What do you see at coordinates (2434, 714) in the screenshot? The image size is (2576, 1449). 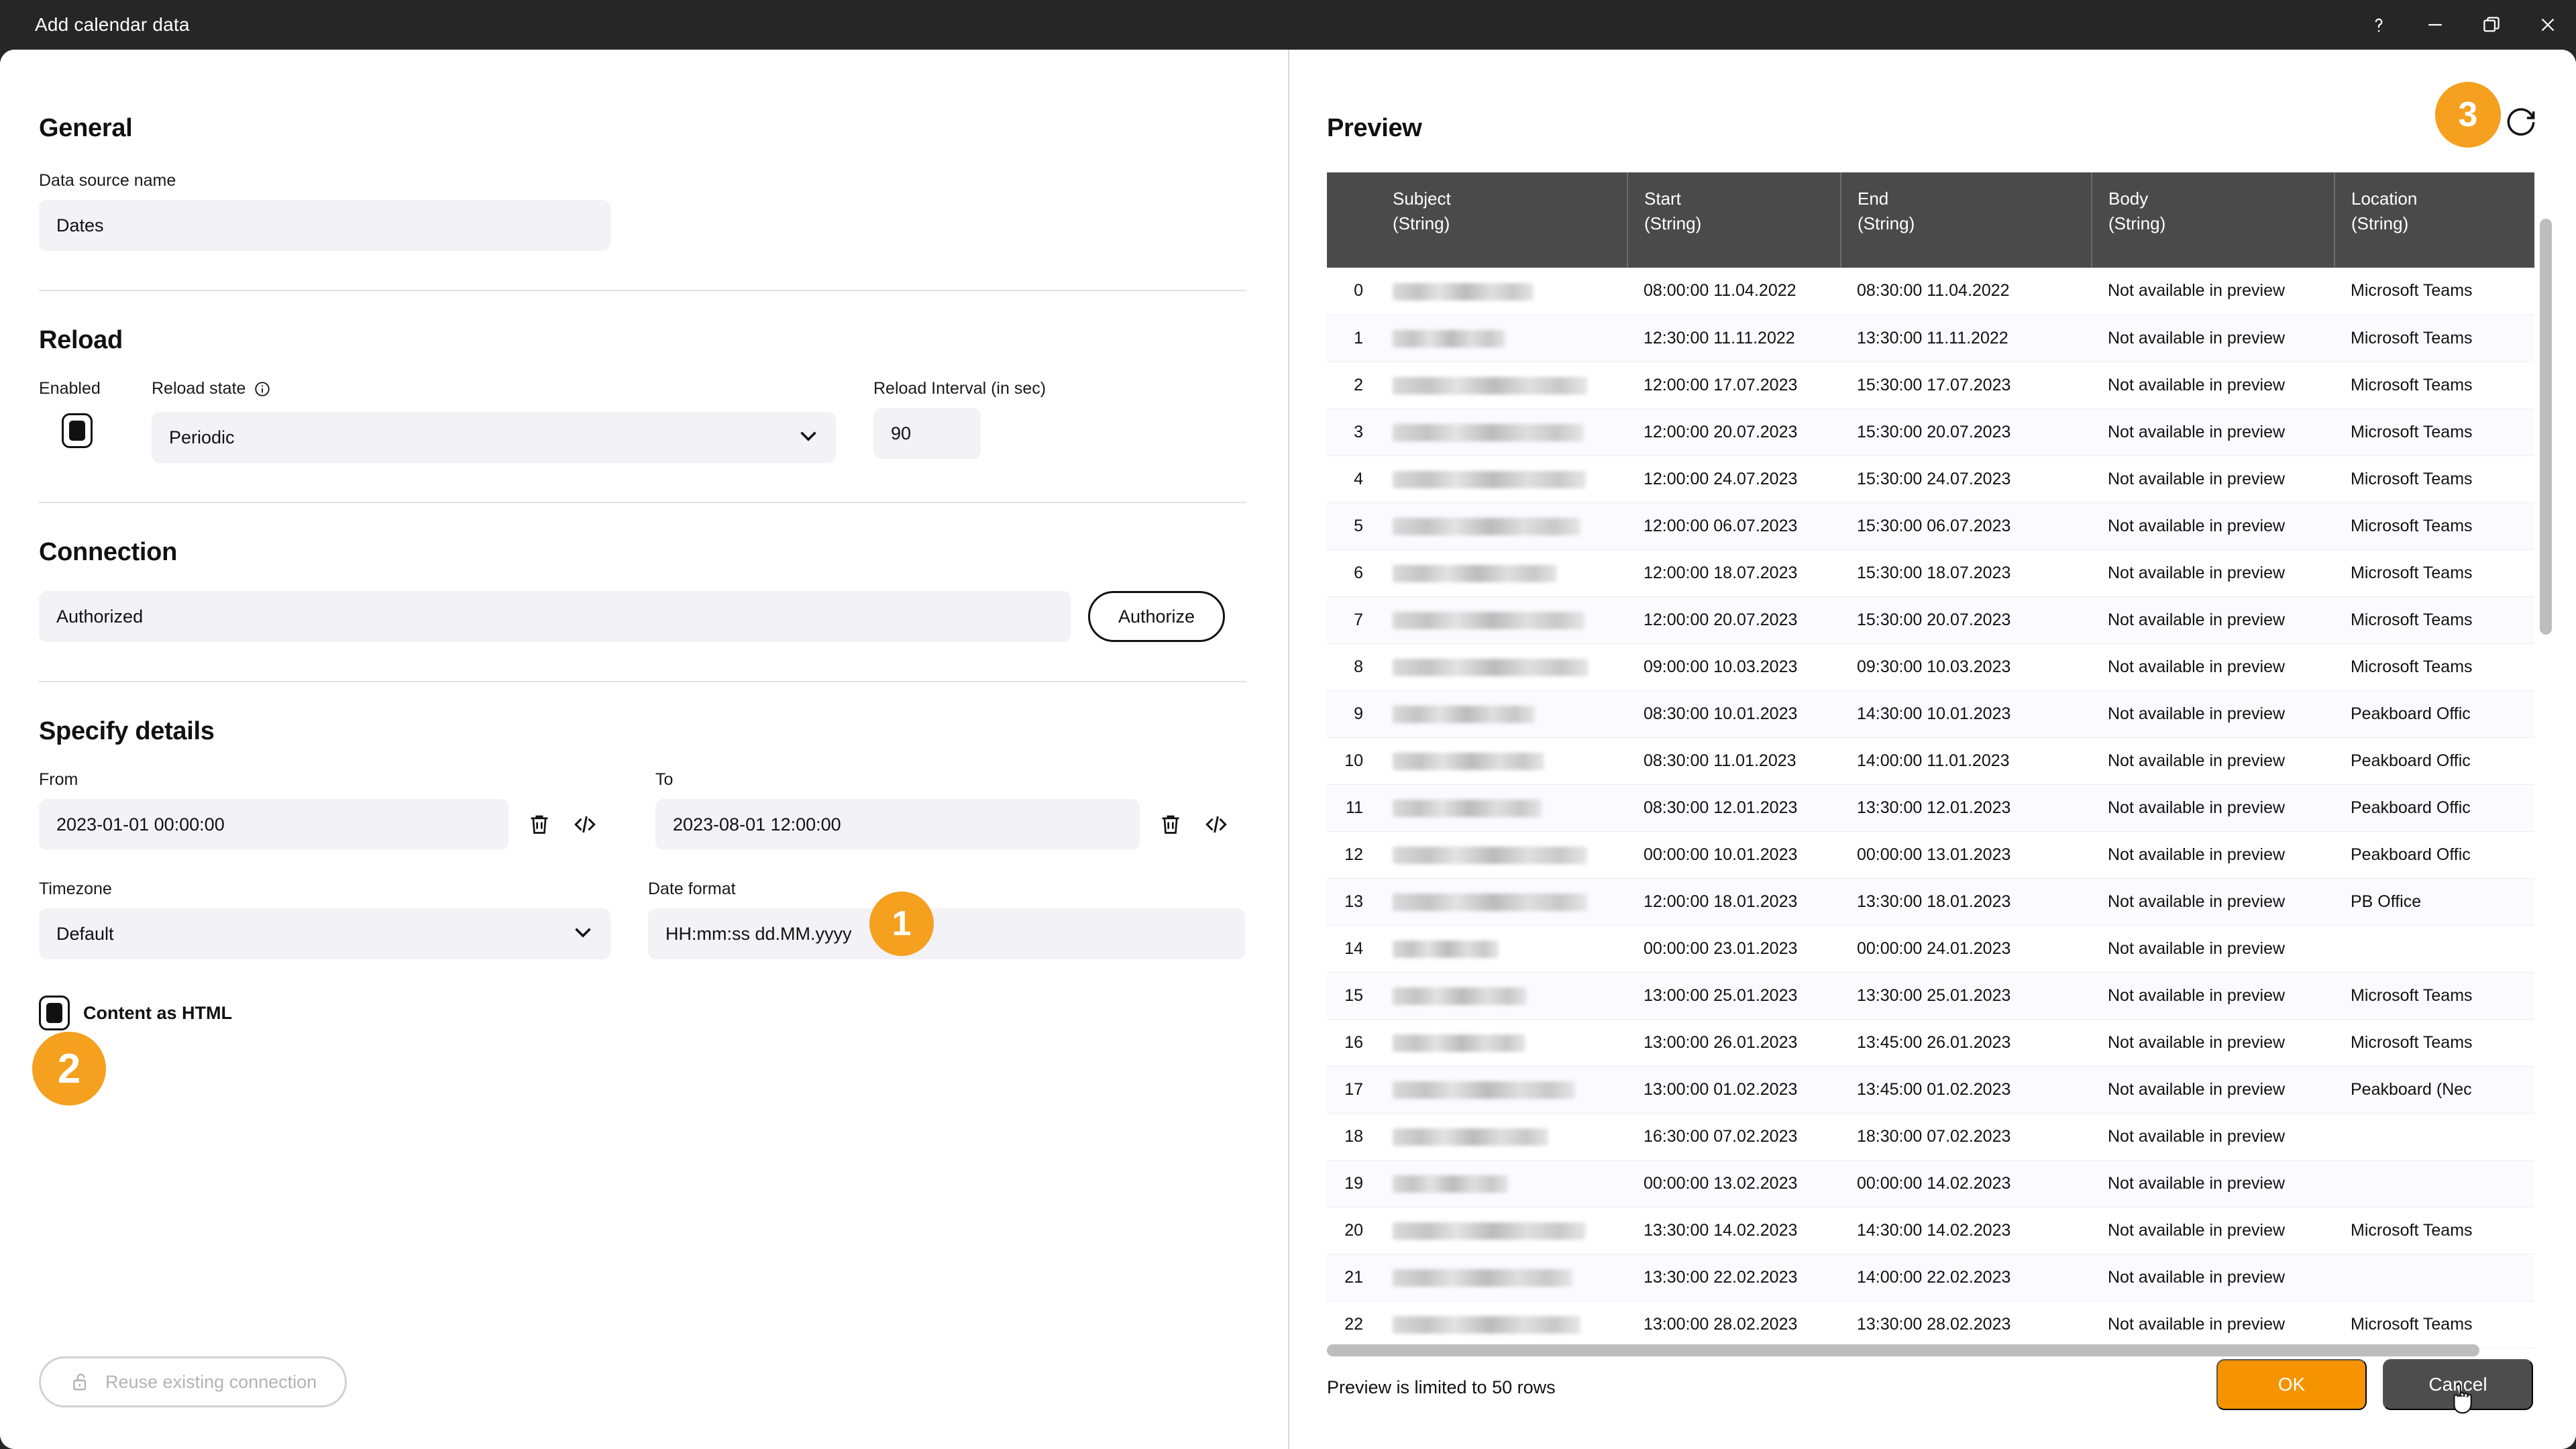 I see `cell-location: Peakboard Offic` at bounding box center [2434, 714].